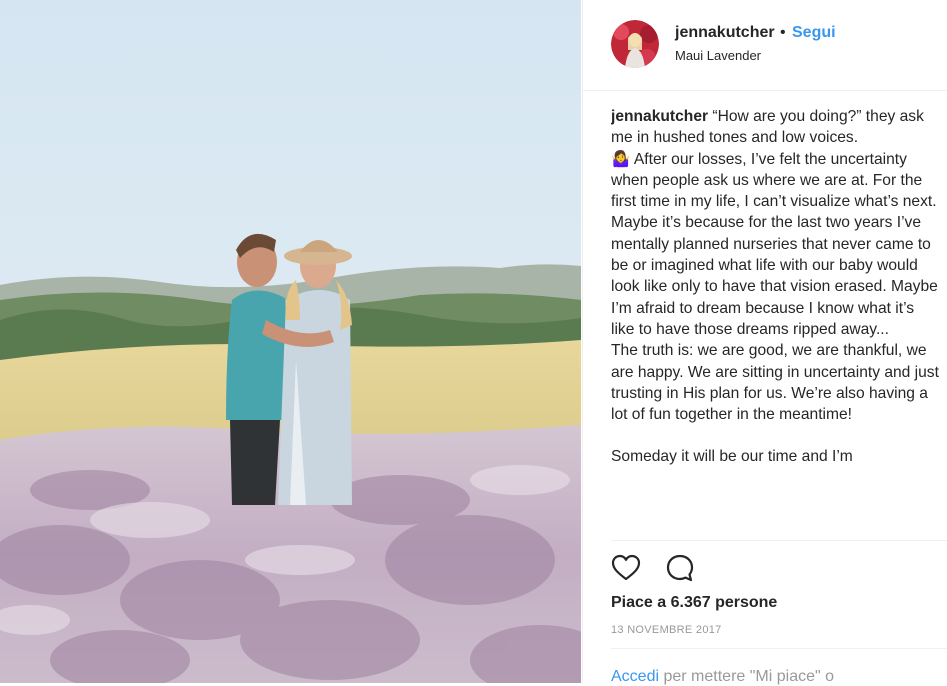 The width and height of the screenshot is (947, 686). Describe the element at coordinates (814, 33) in the screenshot. I see `follow-button: Segui` at that location.